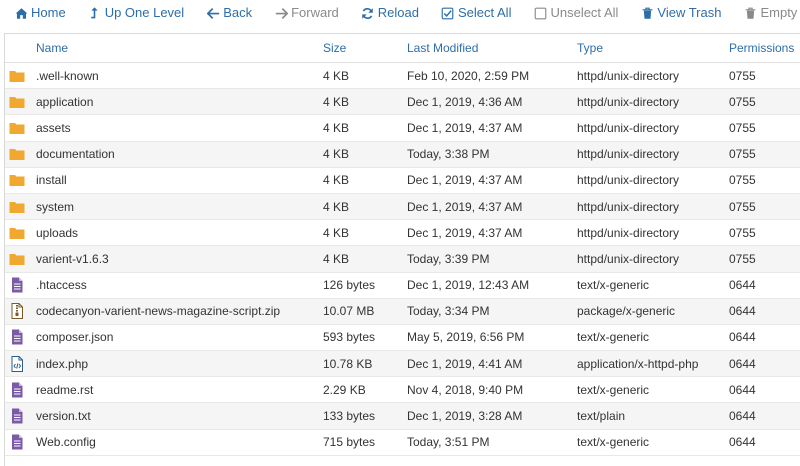 The height and width of the screenshot is (466, 800). Describe the element at coordinates (179, 442) in the screenshot. I see `file-name: Web.config` at that location.